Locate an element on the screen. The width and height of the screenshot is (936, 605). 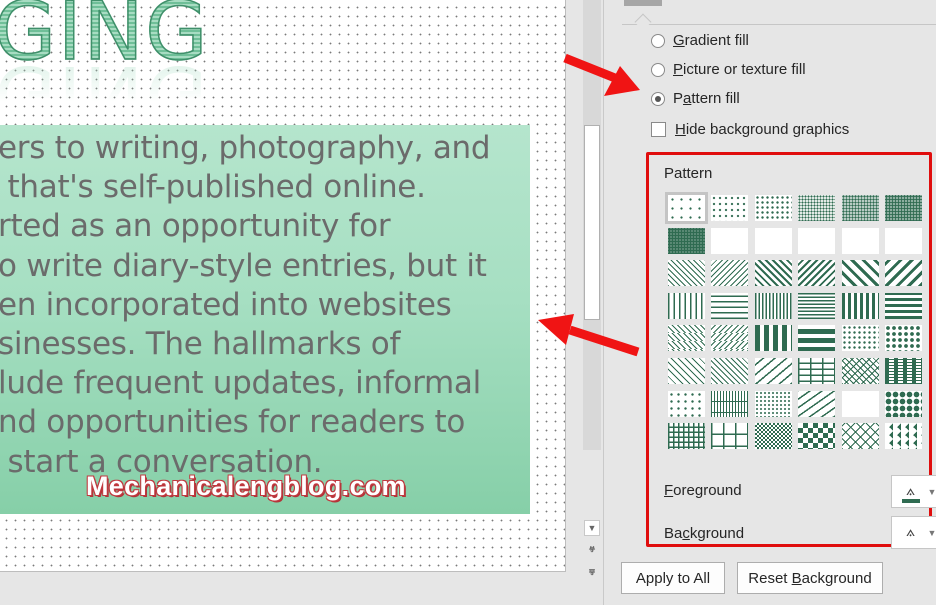
vertical-scrollbar: ▼ ⱍ ⱋ is located at coordinates (592, 302).